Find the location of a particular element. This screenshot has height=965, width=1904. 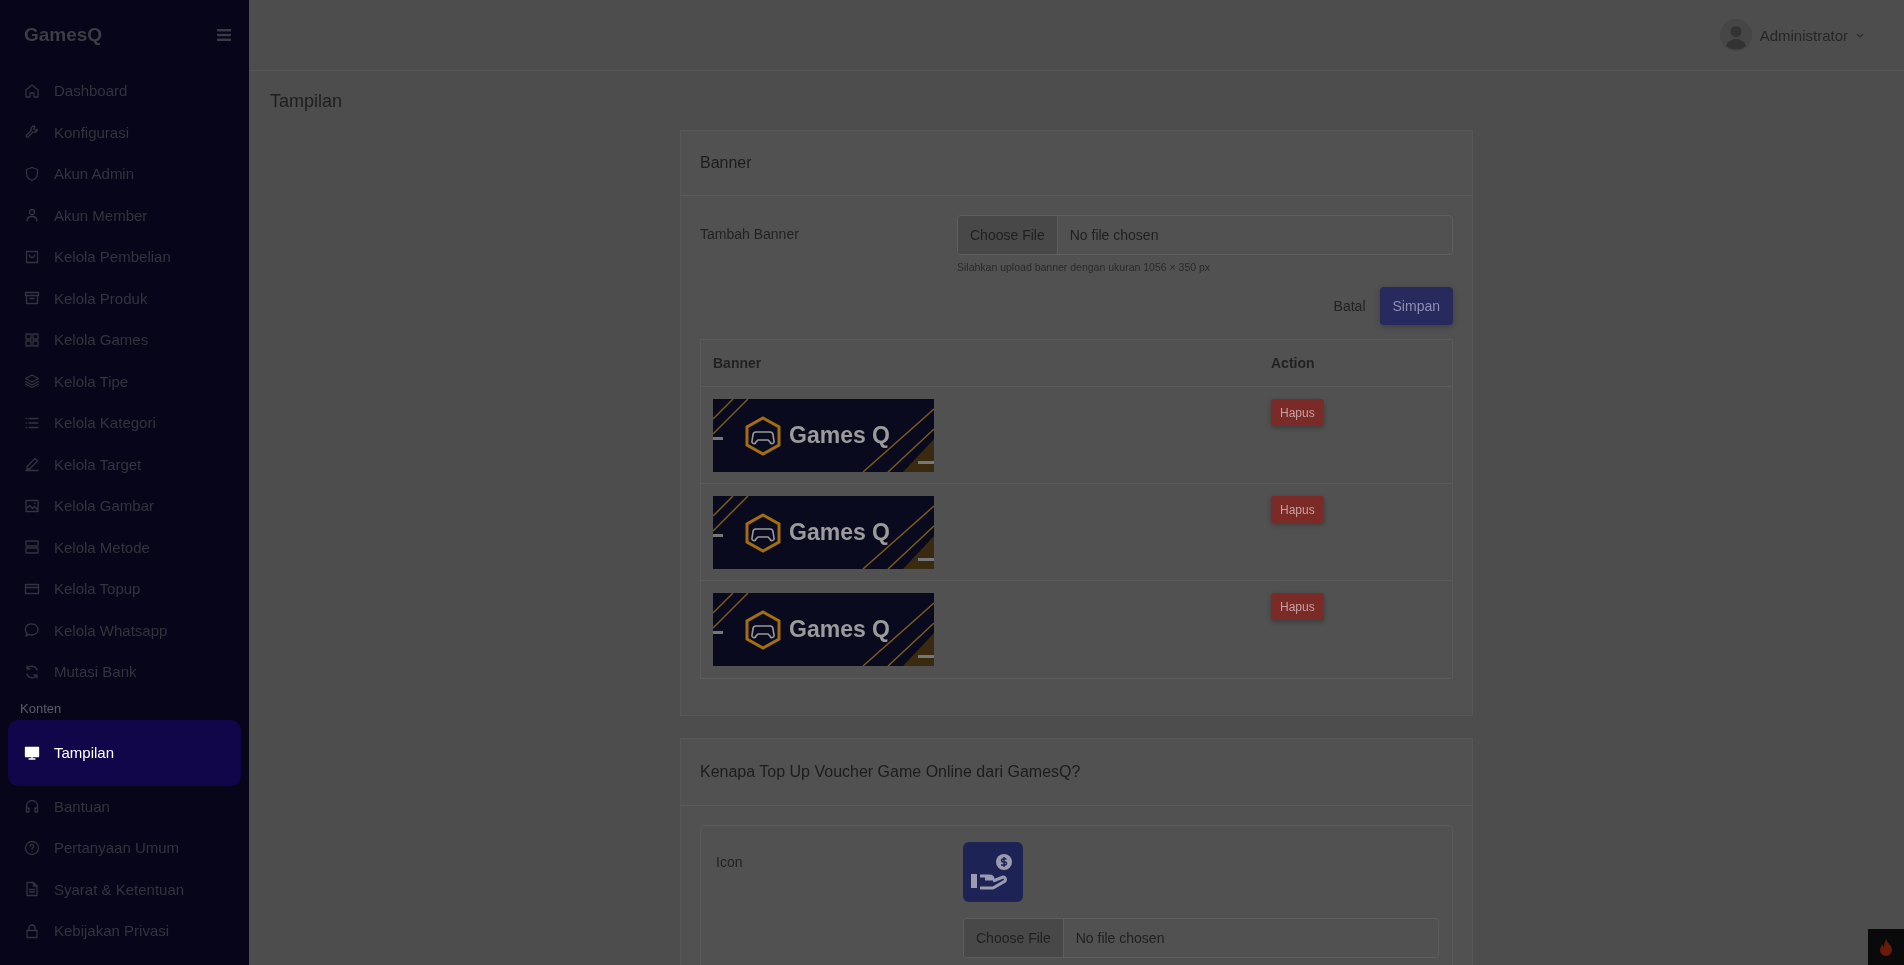

user-icon is located at coordinates (32, 215).